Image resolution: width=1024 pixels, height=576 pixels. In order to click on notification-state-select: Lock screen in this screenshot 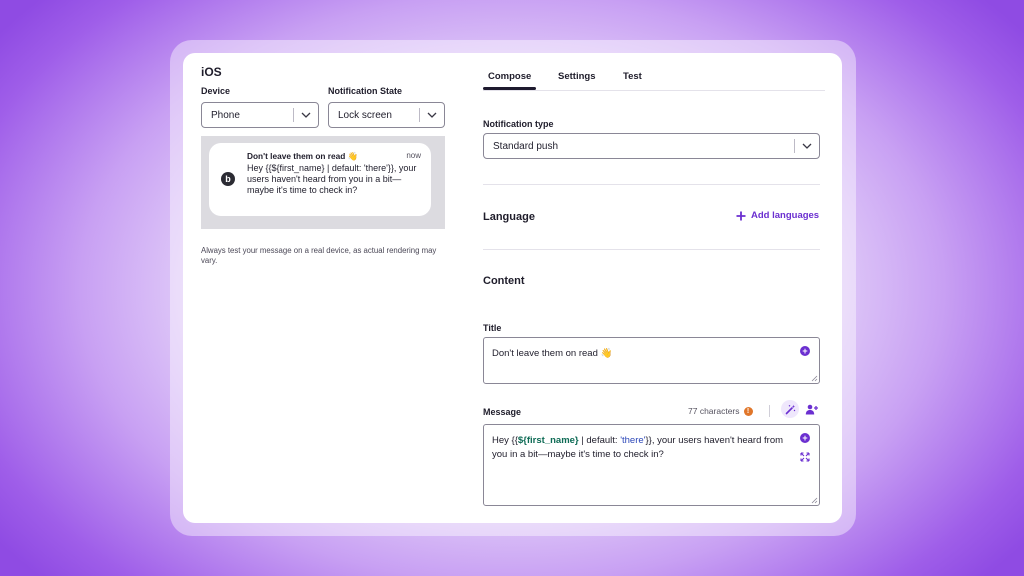, I will do `click(386, 115)`.